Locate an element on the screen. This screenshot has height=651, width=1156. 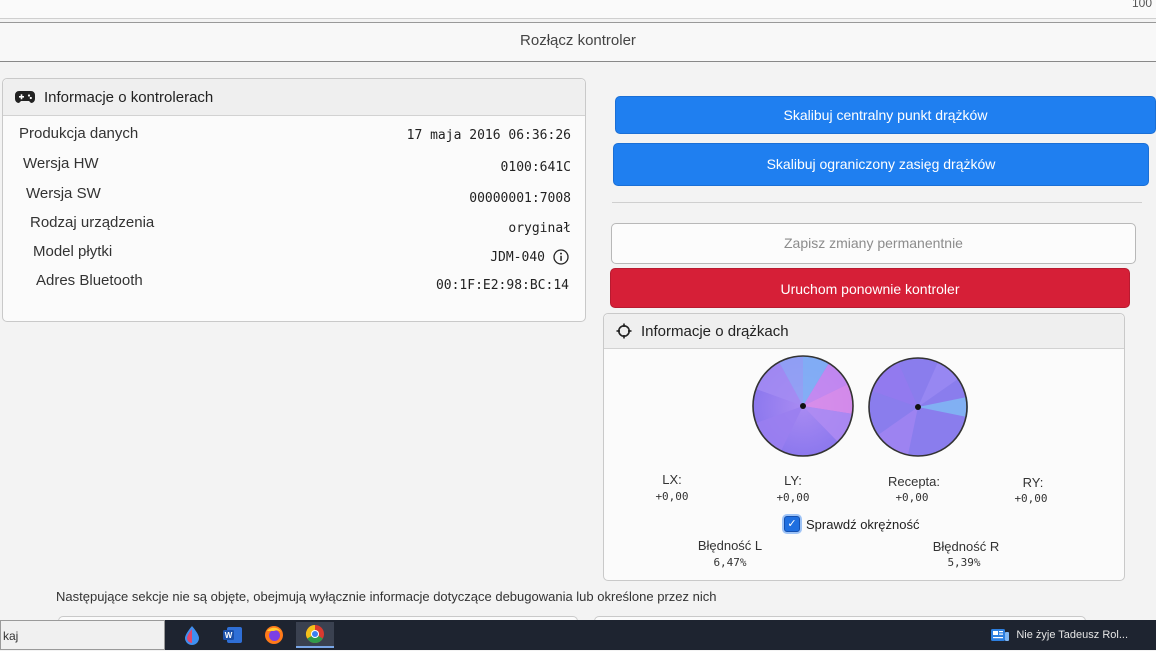
stick-info-title: Informacje o drążkach is located at coordinates (715, 331).